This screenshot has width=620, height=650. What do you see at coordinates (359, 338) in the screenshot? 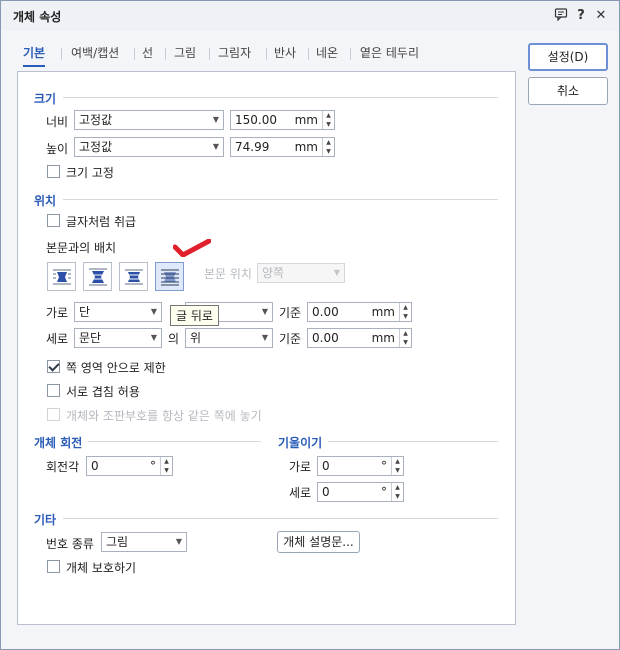
I see `vert-offset-input: 0.00 mm ▲ ▼` at bounding box center [359, 338].